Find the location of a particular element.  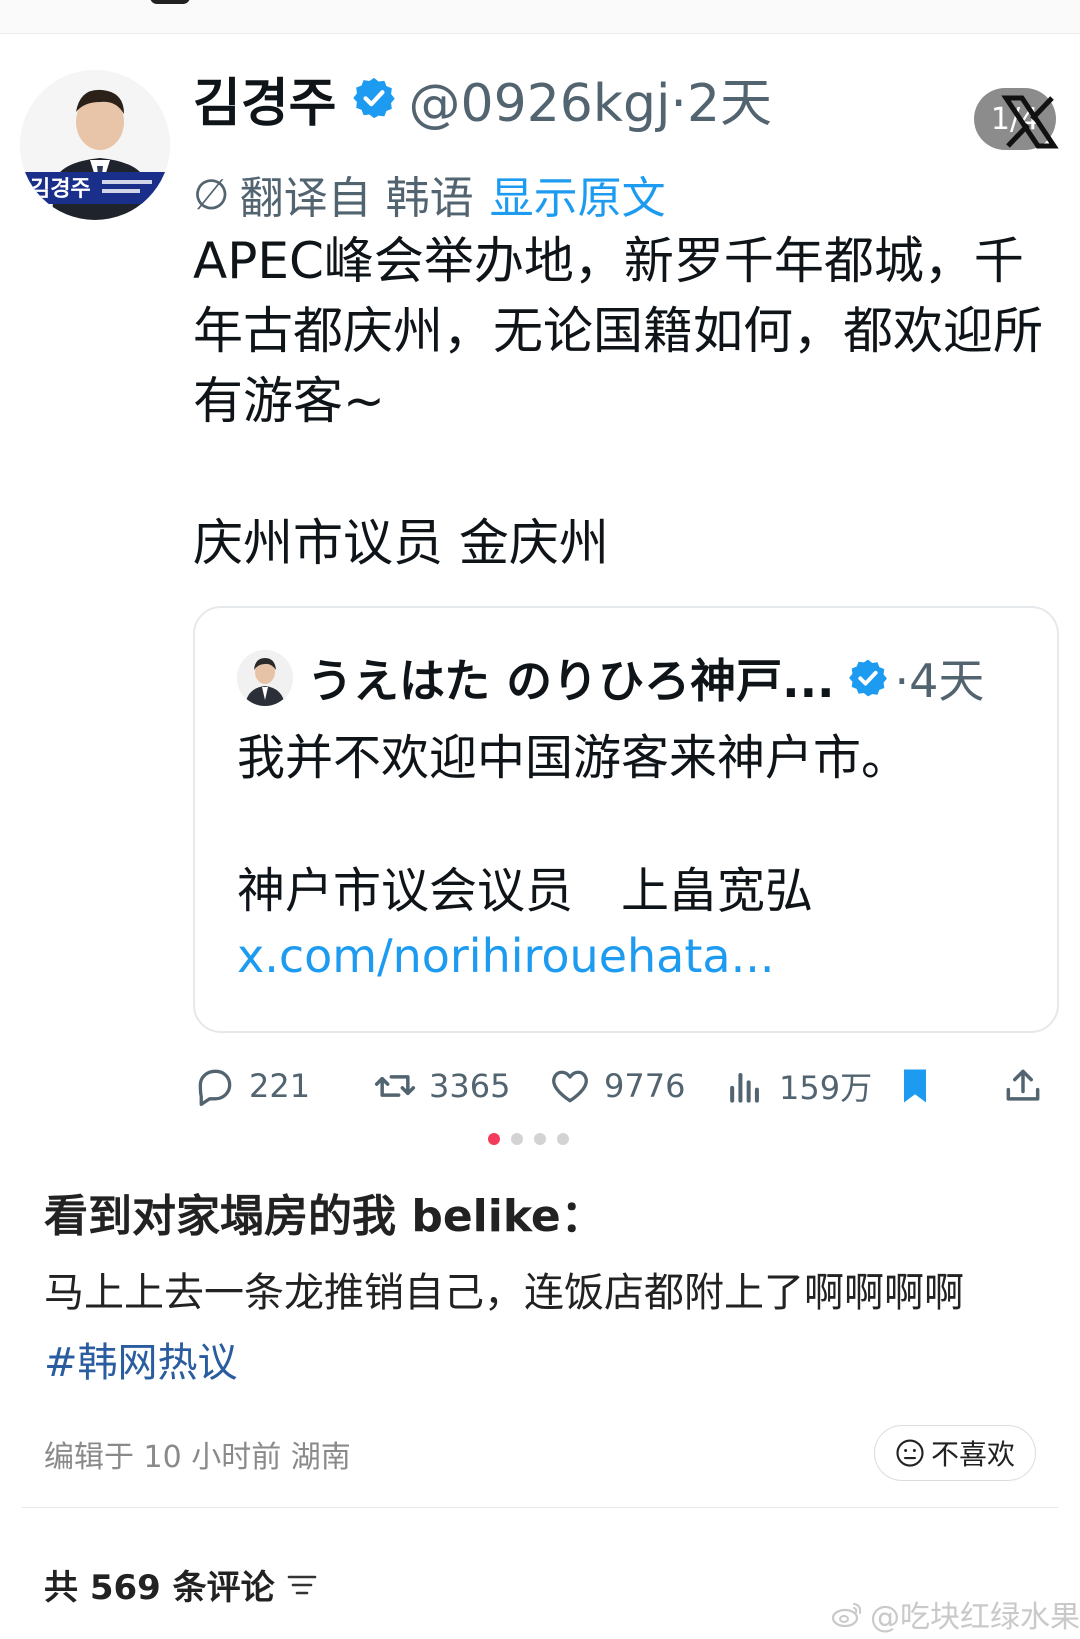

tweet-header: 김경주 @0926kgj·2天 is located at coordinates (482, 98).